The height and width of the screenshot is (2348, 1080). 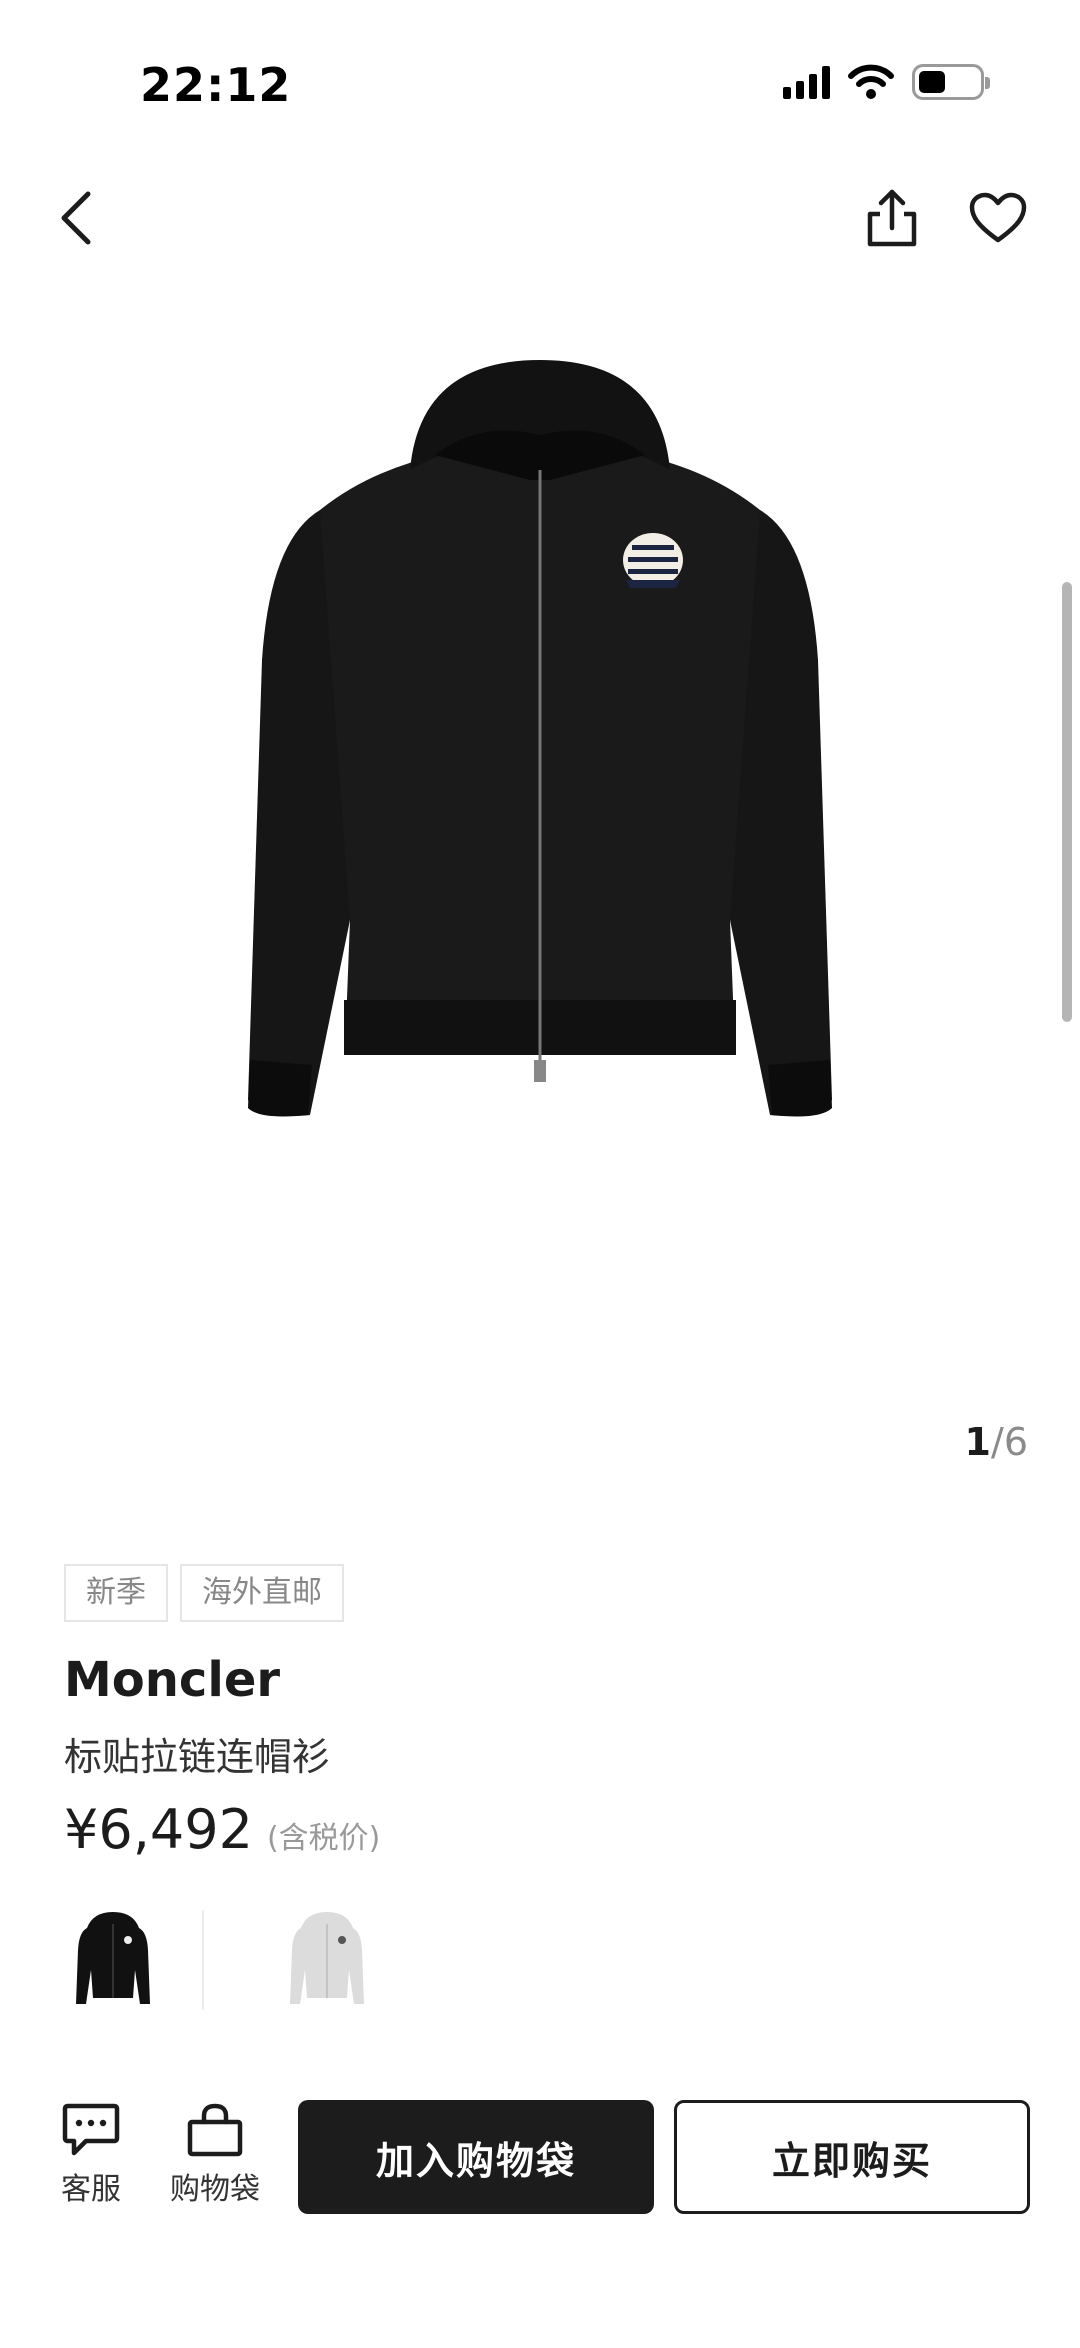 I want to click on share-button, so click(x=892, y=218).